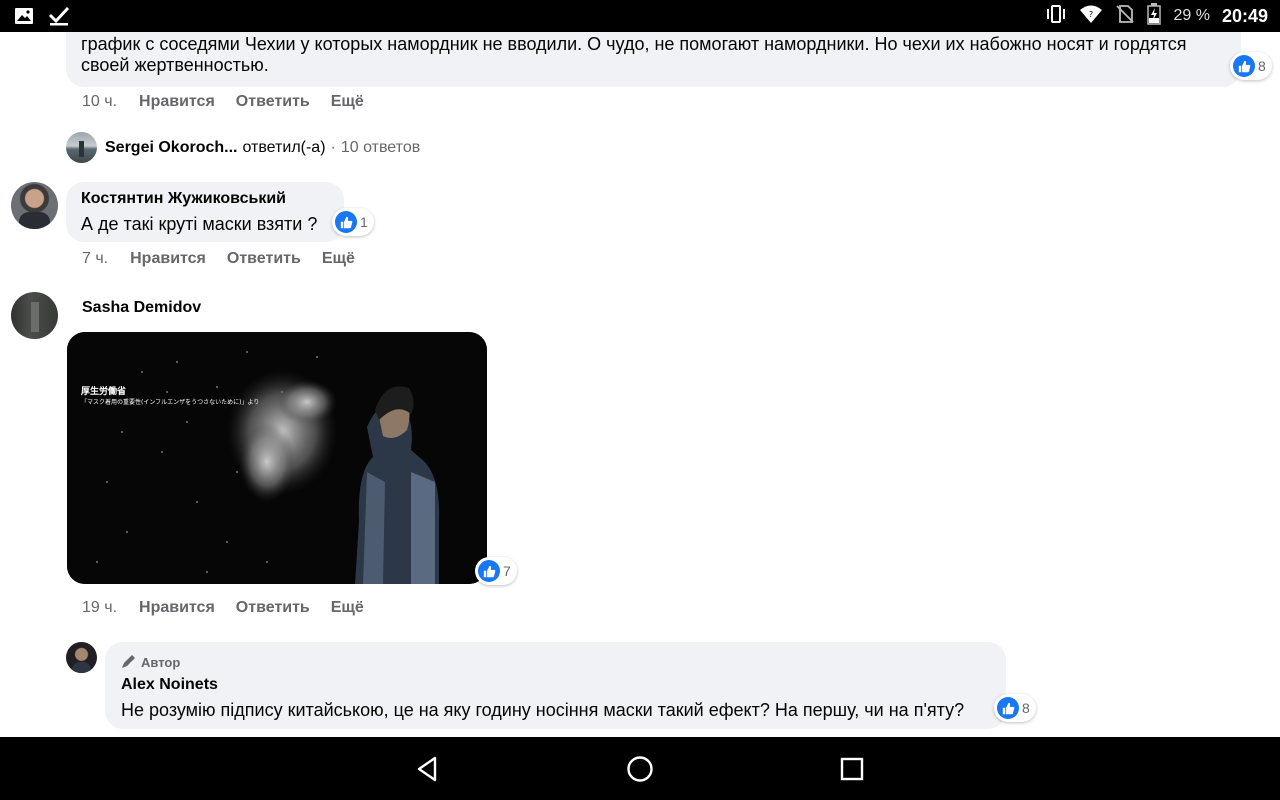  What do you see at coordinates (852, 769) in the screenshot?
I see `recents-icon` at bounding box center [852, 769].